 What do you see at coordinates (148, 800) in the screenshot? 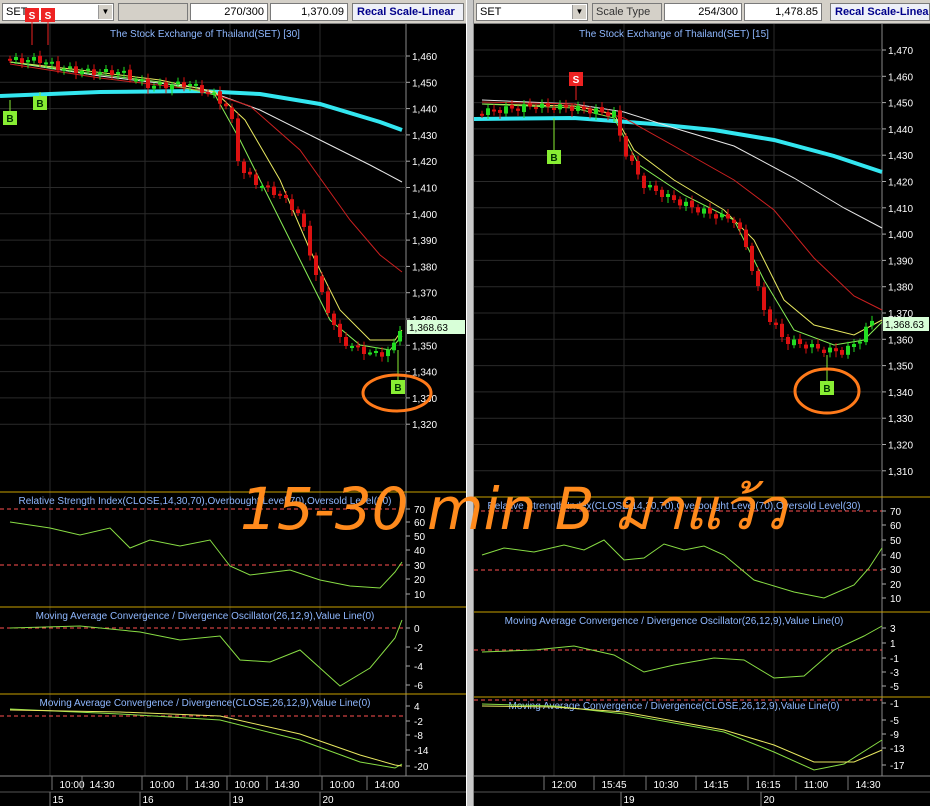
I see `day-label: 16` at bounding box center [148, 800].